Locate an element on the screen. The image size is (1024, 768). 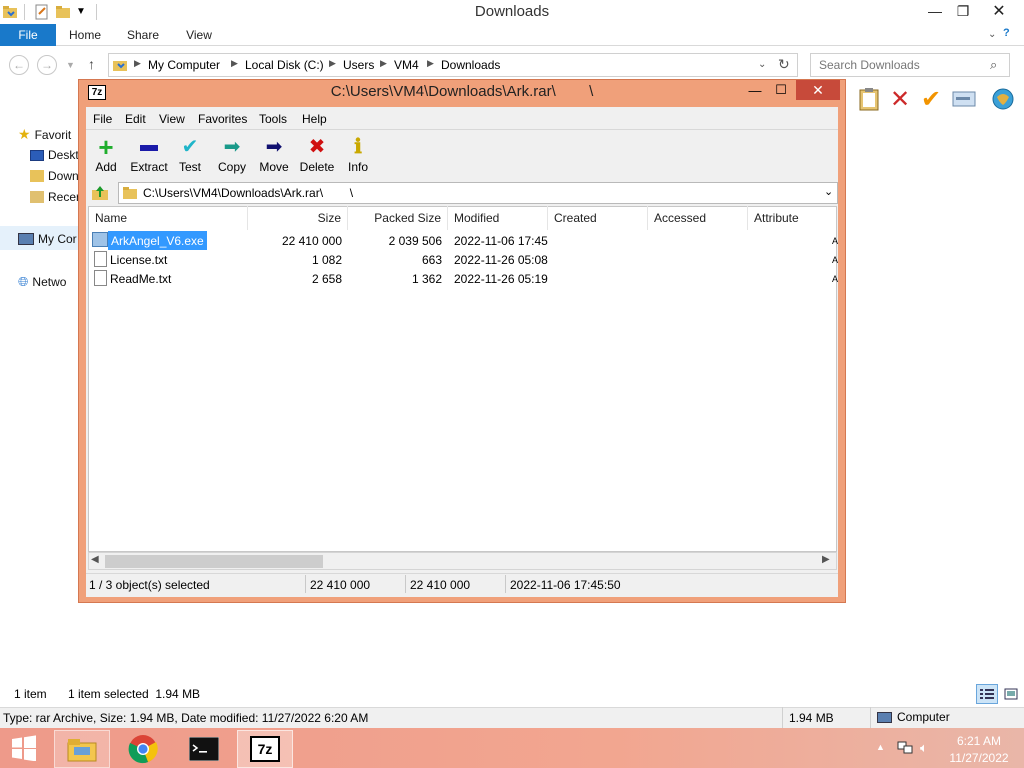
breadcrumb-users: Users is located at coordinates (358, 65).